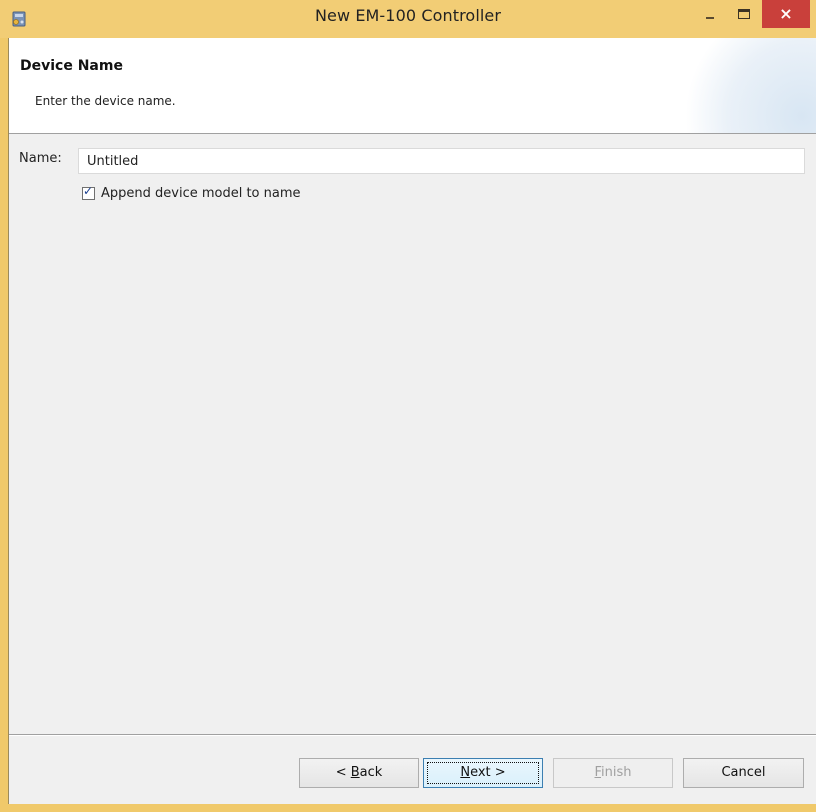 The height and width of the screenshot is (812, 816). What do you see at coordinates (616, 772) in the screenshot?
I see `finish-rest: inish` at bounding box center [616, 772].